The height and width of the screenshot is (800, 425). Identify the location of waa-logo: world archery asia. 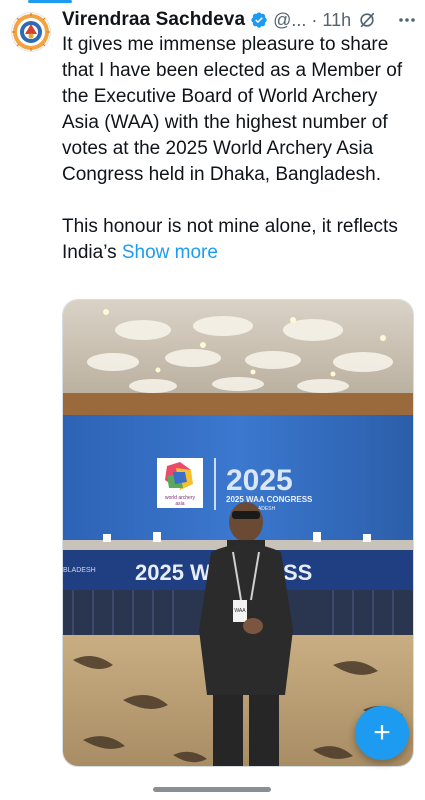
(180, 483).